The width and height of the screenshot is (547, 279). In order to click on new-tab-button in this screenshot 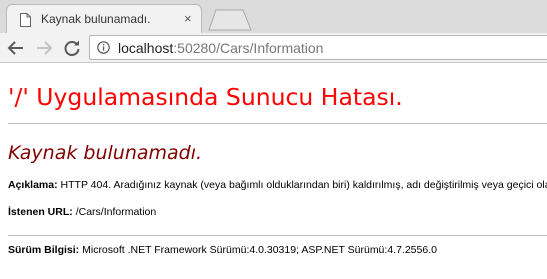, I will do `click(230, 20)`.